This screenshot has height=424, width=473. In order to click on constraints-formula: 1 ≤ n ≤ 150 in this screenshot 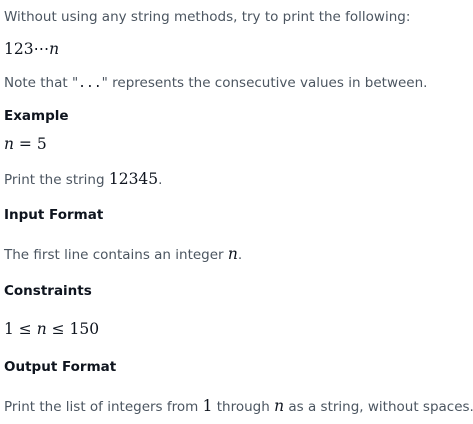, I will do `click(51, 329)`.